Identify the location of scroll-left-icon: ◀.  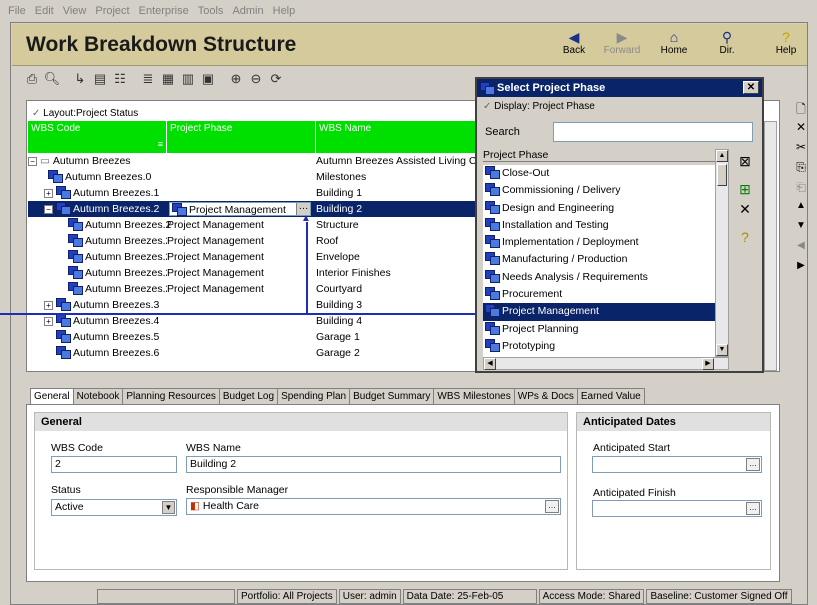
(490, 364).